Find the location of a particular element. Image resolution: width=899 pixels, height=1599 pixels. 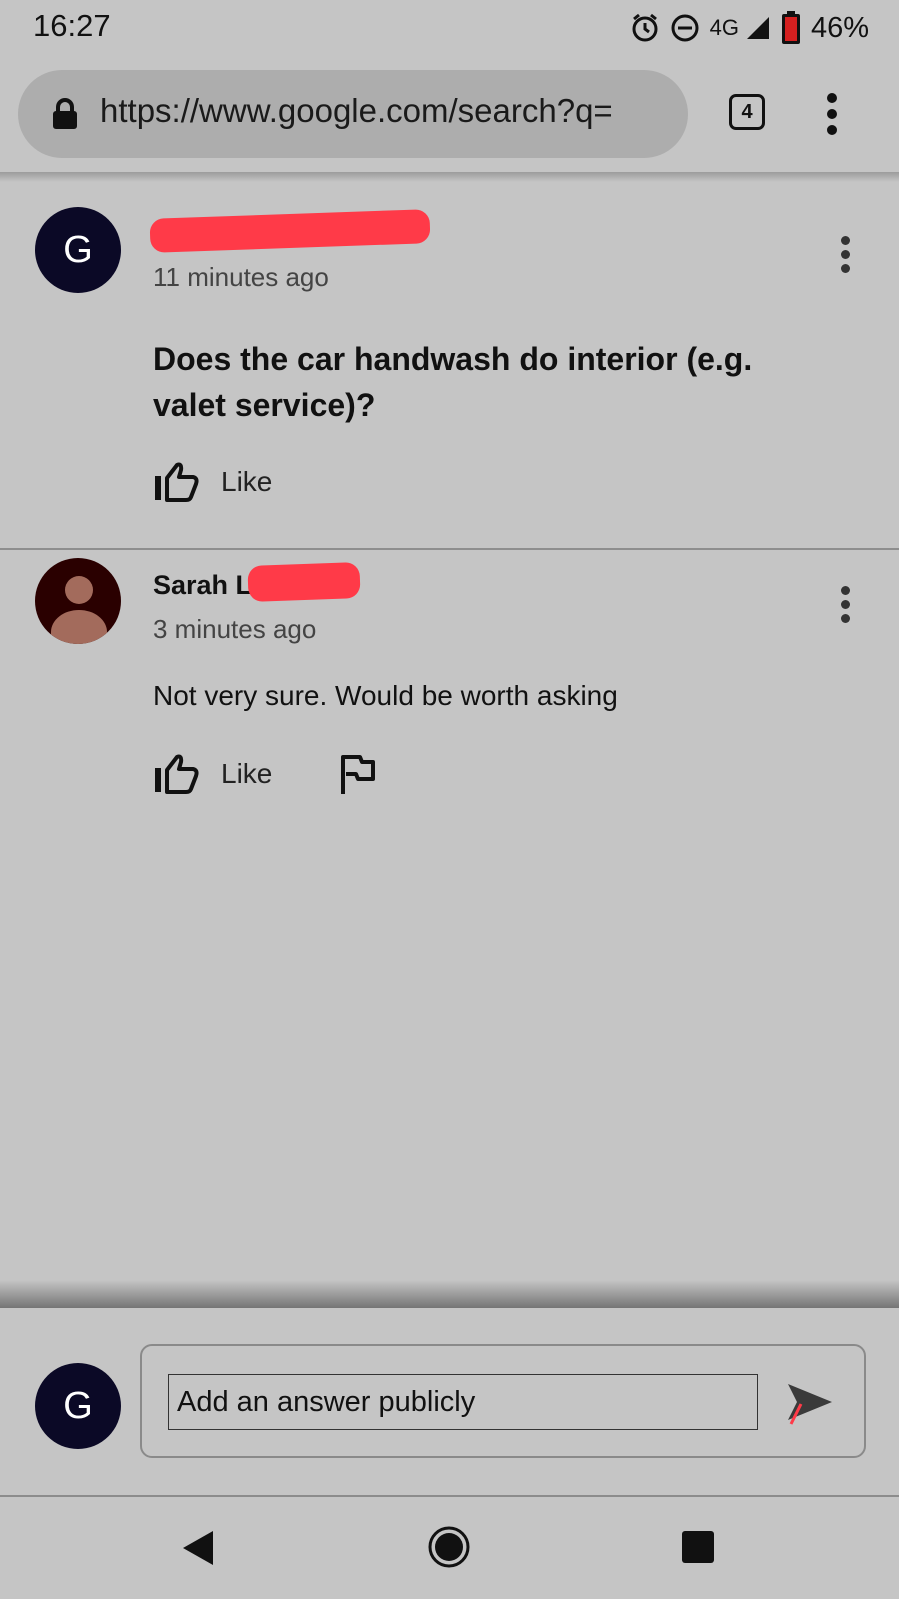

lock-icon is located at coordinates (65, 113).